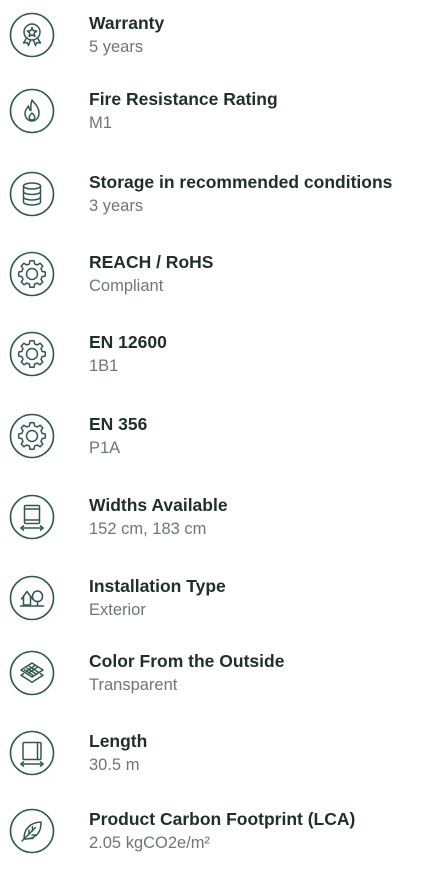 This screenshot has height=872, width=448. What do you see at coordinates (116, 206) in the screenshot?
I see `spec-value: 3 years` at bounding box center [116, 206].